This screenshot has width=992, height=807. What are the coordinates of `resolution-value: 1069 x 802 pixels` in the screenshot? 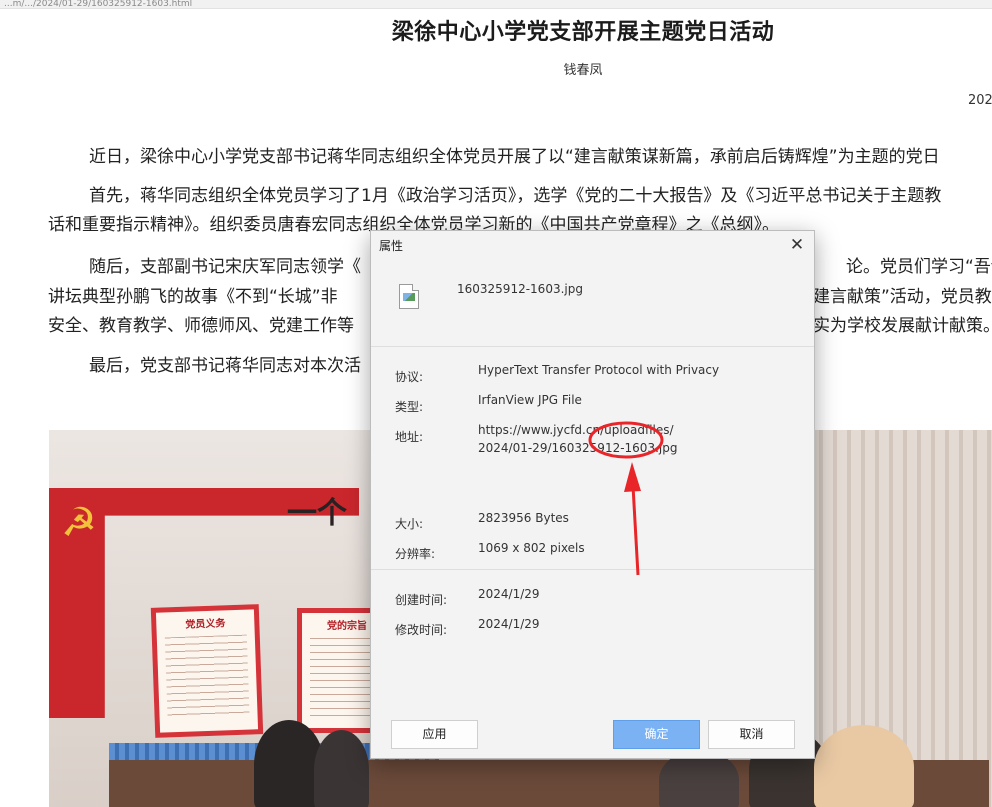 It's located at (531, 548).